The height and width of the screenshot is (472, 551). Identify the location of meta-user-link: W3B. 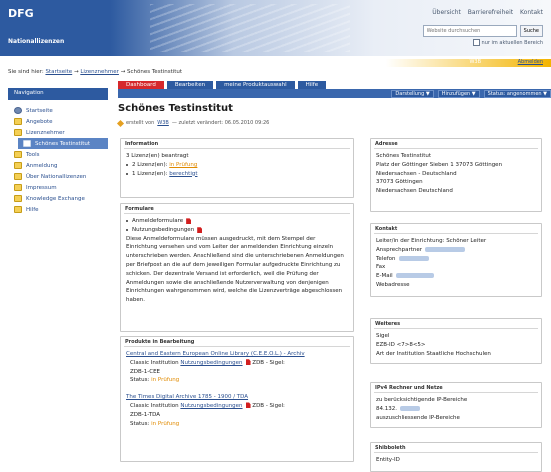
(163, 123).